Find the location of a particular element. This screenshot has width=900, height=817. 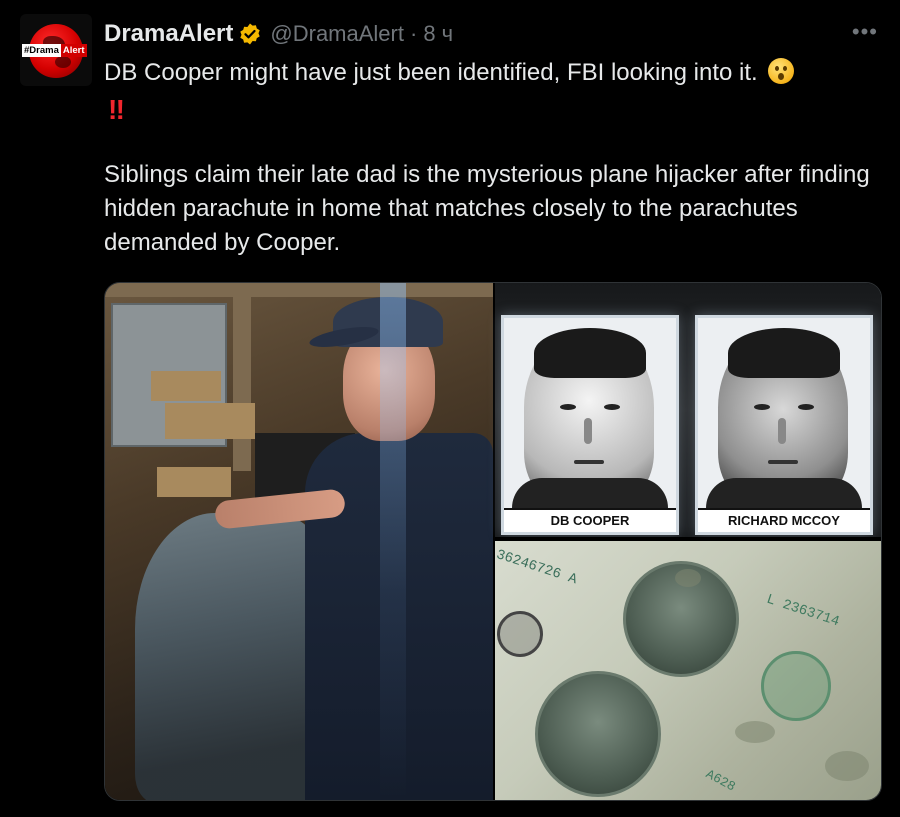

astonished-face-emoji-icon is located at coordinates (781, 71).